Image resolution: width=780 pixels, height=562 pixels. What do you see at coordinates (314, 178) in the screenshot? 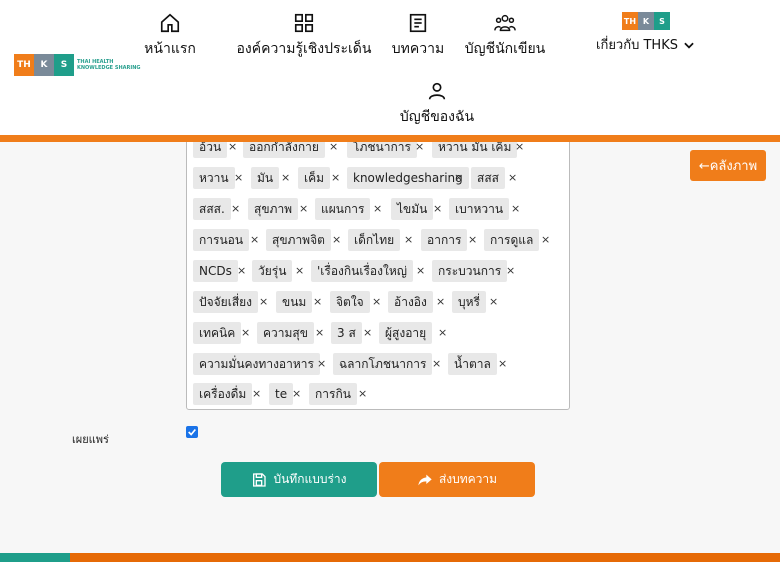
I see `tag: เค็ม` at bounding box center [314, 178].